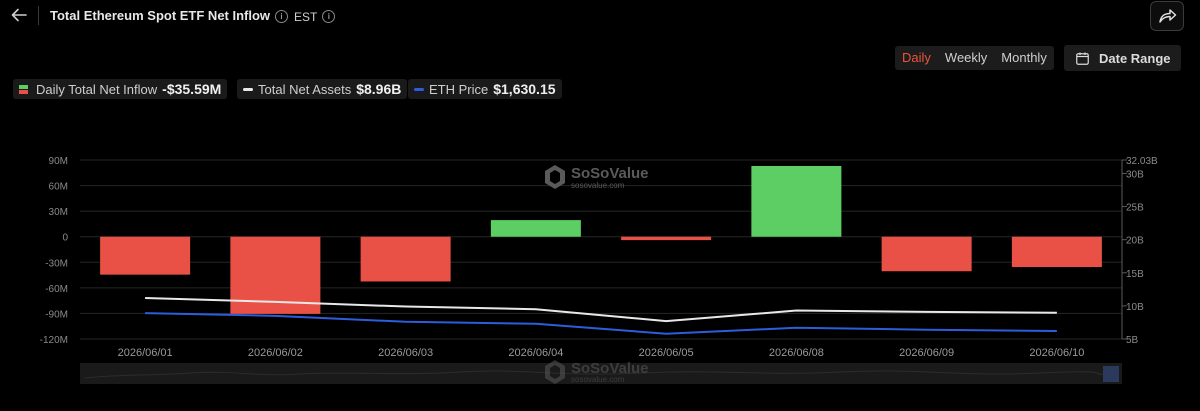  What do you see at coordinates (54, 251) in the screenshot?
I see `left-axis-labels: 90M 60M 30M 0 -30M -60M -90M -120M` at bounding box center [54, 251].